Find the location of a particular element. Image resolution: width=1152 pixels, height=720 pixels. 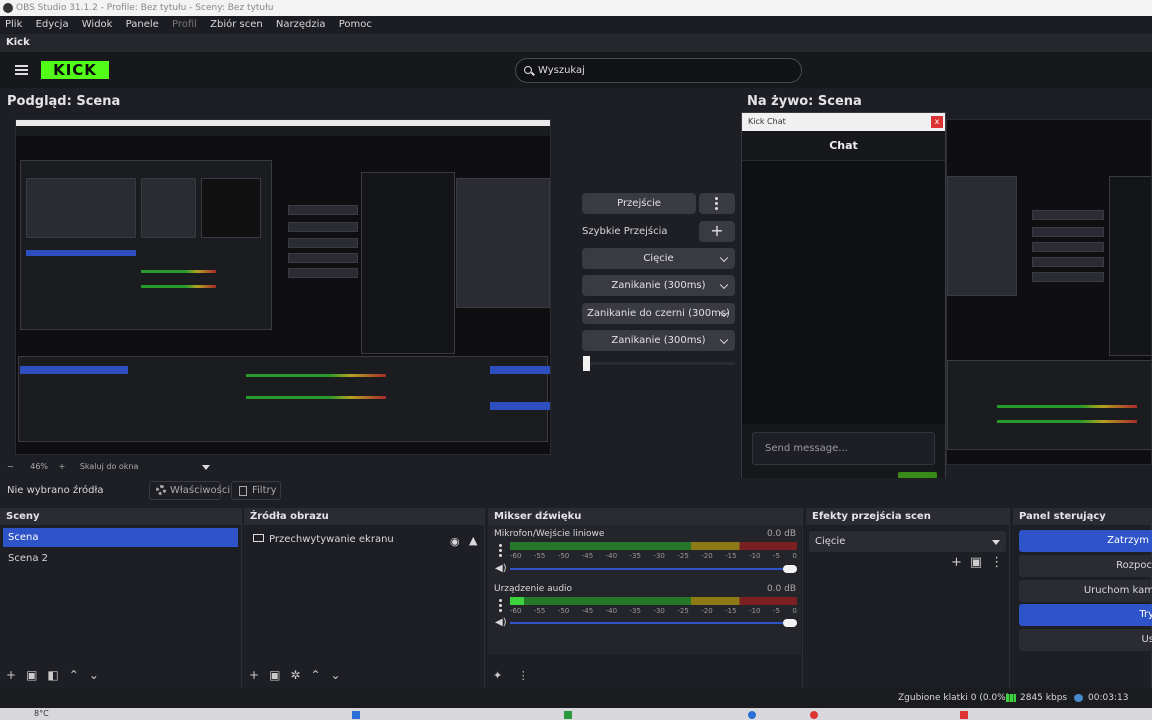

menu-profil: Profil is located at coordinates (184, 25).